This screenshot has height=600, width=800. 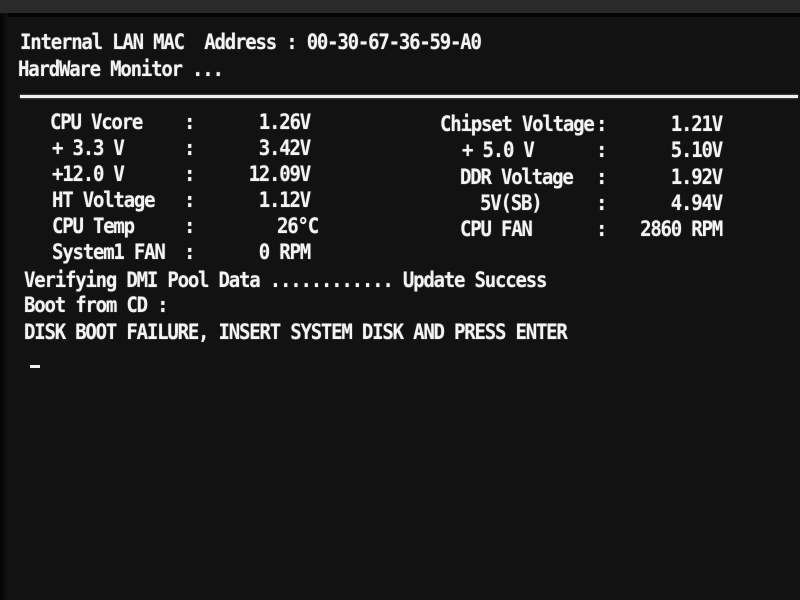 What do you see at coordinates (681, 229) in the screenshot?
I see `hw-value: 2860 RPM` at bounding box center [681, 229].